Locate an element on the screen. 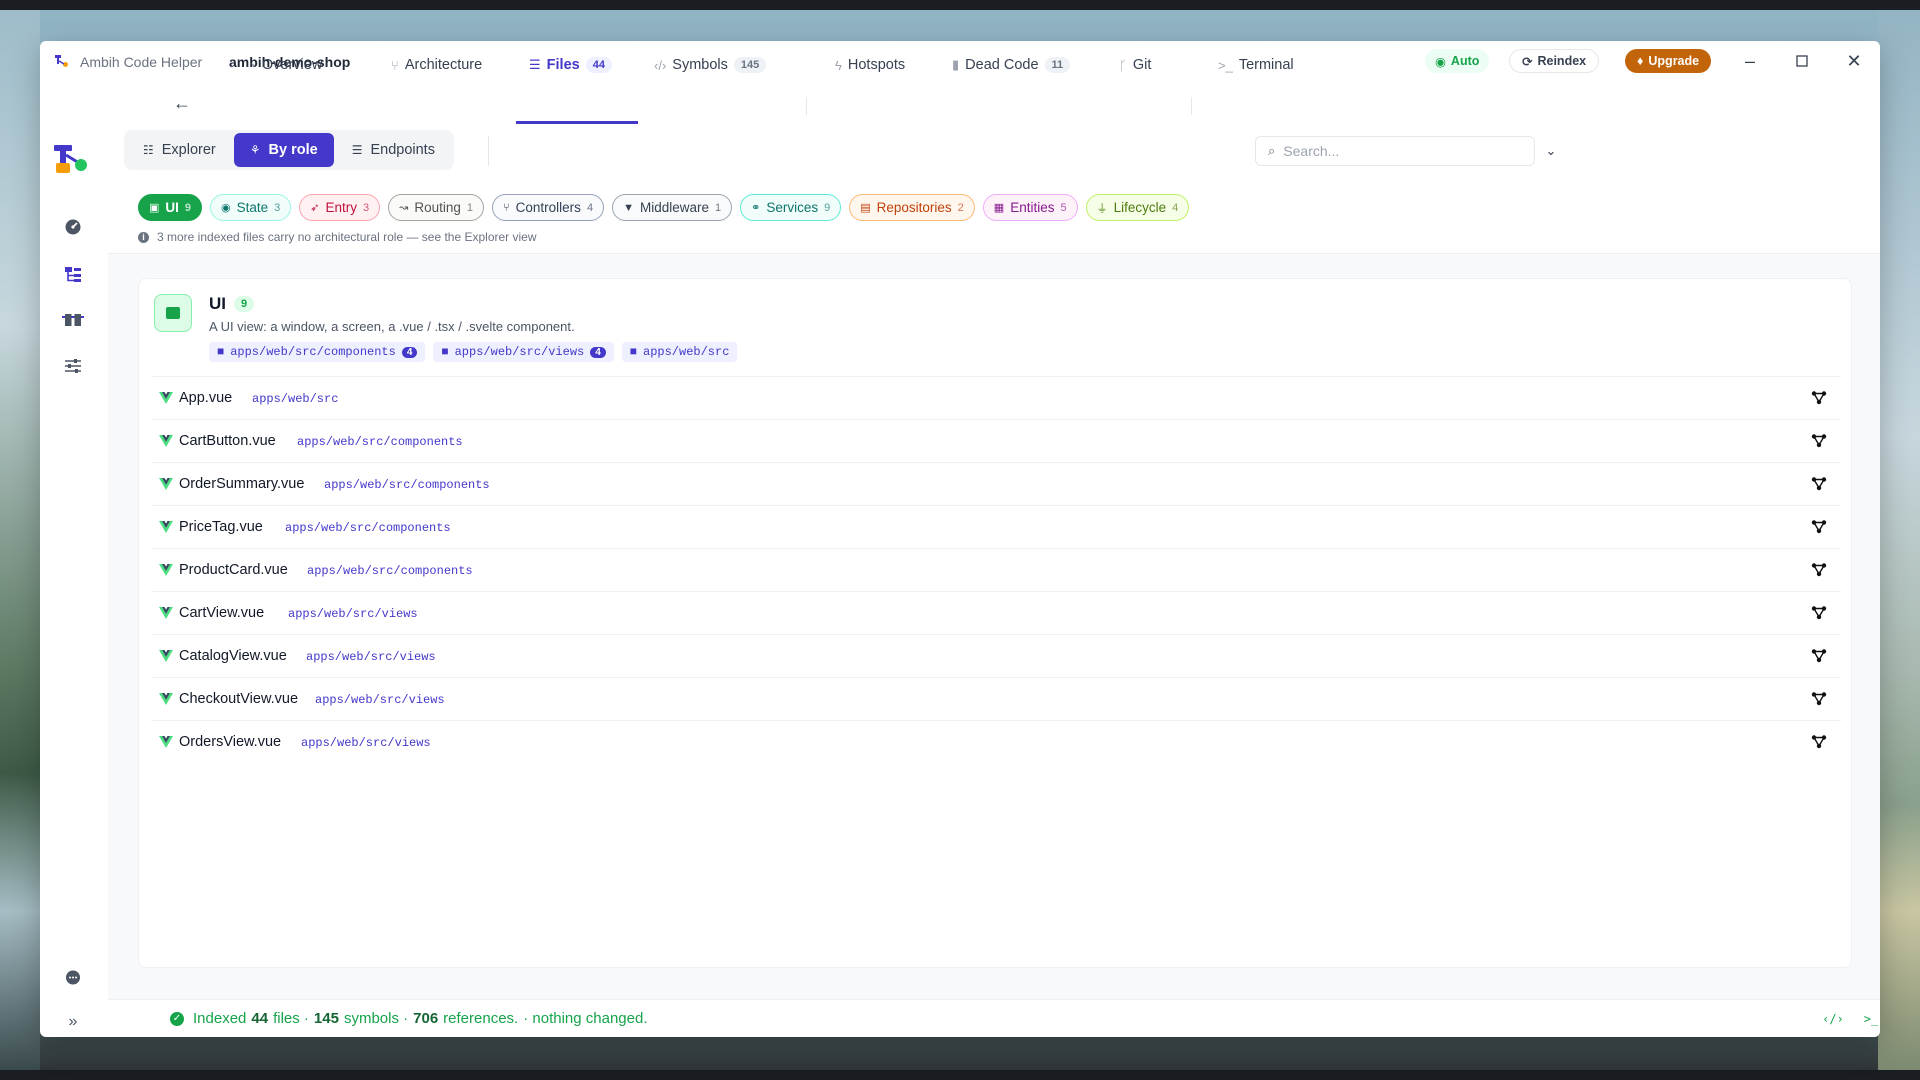 This screenshot has height=1080, width=1920. file-row: ProductCard.vue apps/web/src/components is located at coordinates (996, 570).